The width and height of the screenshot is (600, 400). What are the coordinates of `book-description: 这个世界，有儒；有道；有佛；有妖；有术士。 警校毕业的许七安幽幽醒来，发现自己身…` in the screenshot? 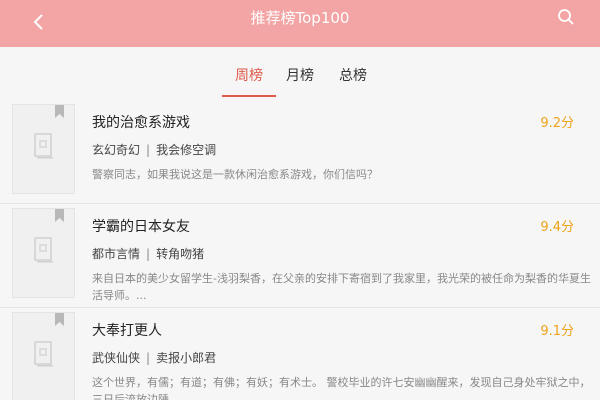 It's located at (341, 388).